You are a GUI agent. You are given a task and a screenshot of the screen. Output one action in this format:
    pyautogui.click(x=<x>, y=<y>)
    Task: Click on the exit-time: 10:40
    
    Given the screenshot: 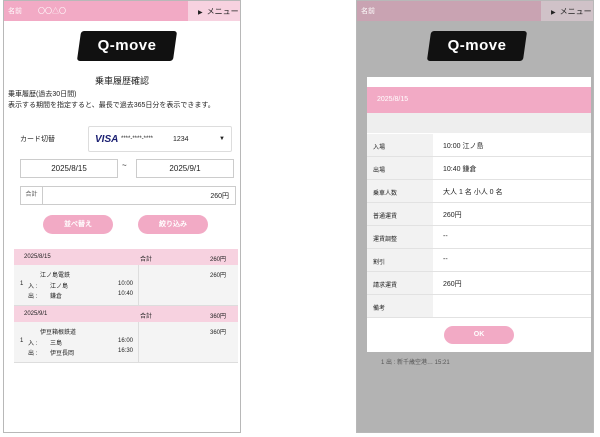 What is the action you would take?
    pyautogui.click(x=126, y=294)
    